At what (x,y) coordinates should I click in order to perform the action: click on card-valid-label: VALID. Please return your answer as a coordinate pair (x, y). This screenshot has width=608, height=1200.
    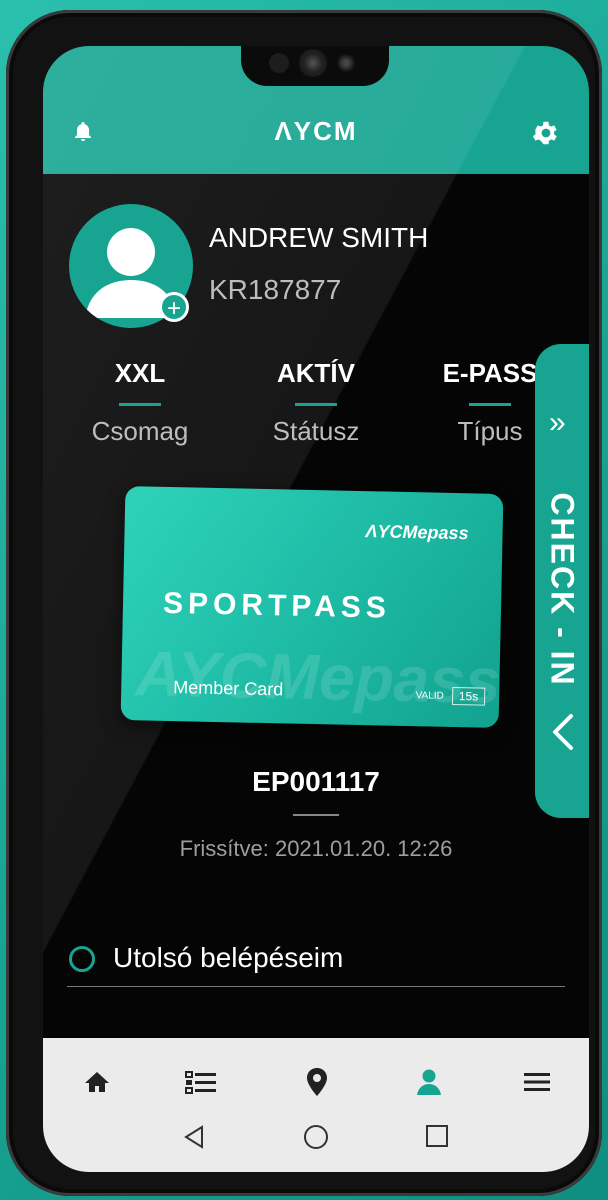
    Looking at the image, I should click on (429, 695).